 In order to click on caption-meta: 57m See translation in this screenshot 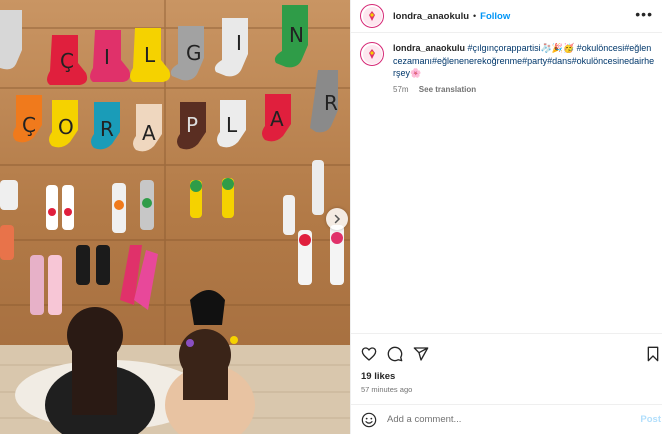, I will do `click(524, 89)`.